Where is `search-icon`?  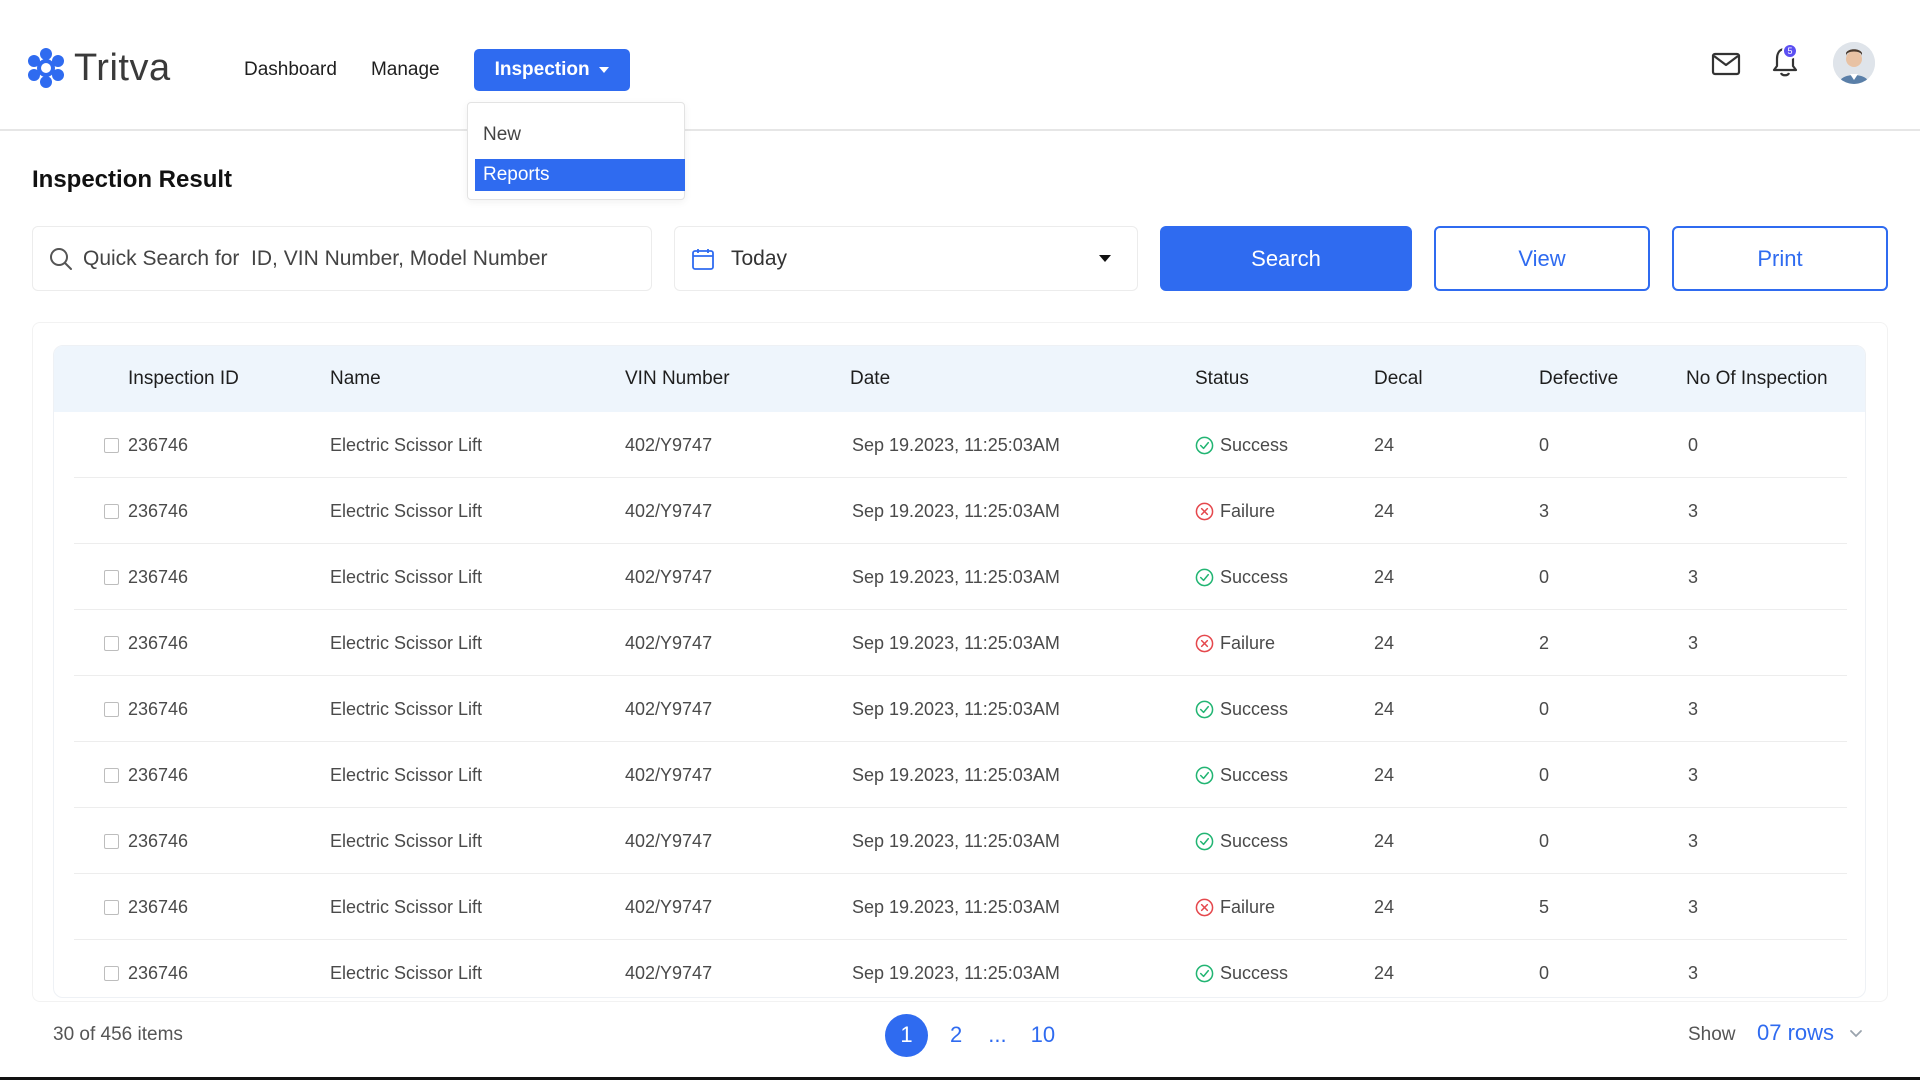
search-icon is located at coordinates (61, 258).